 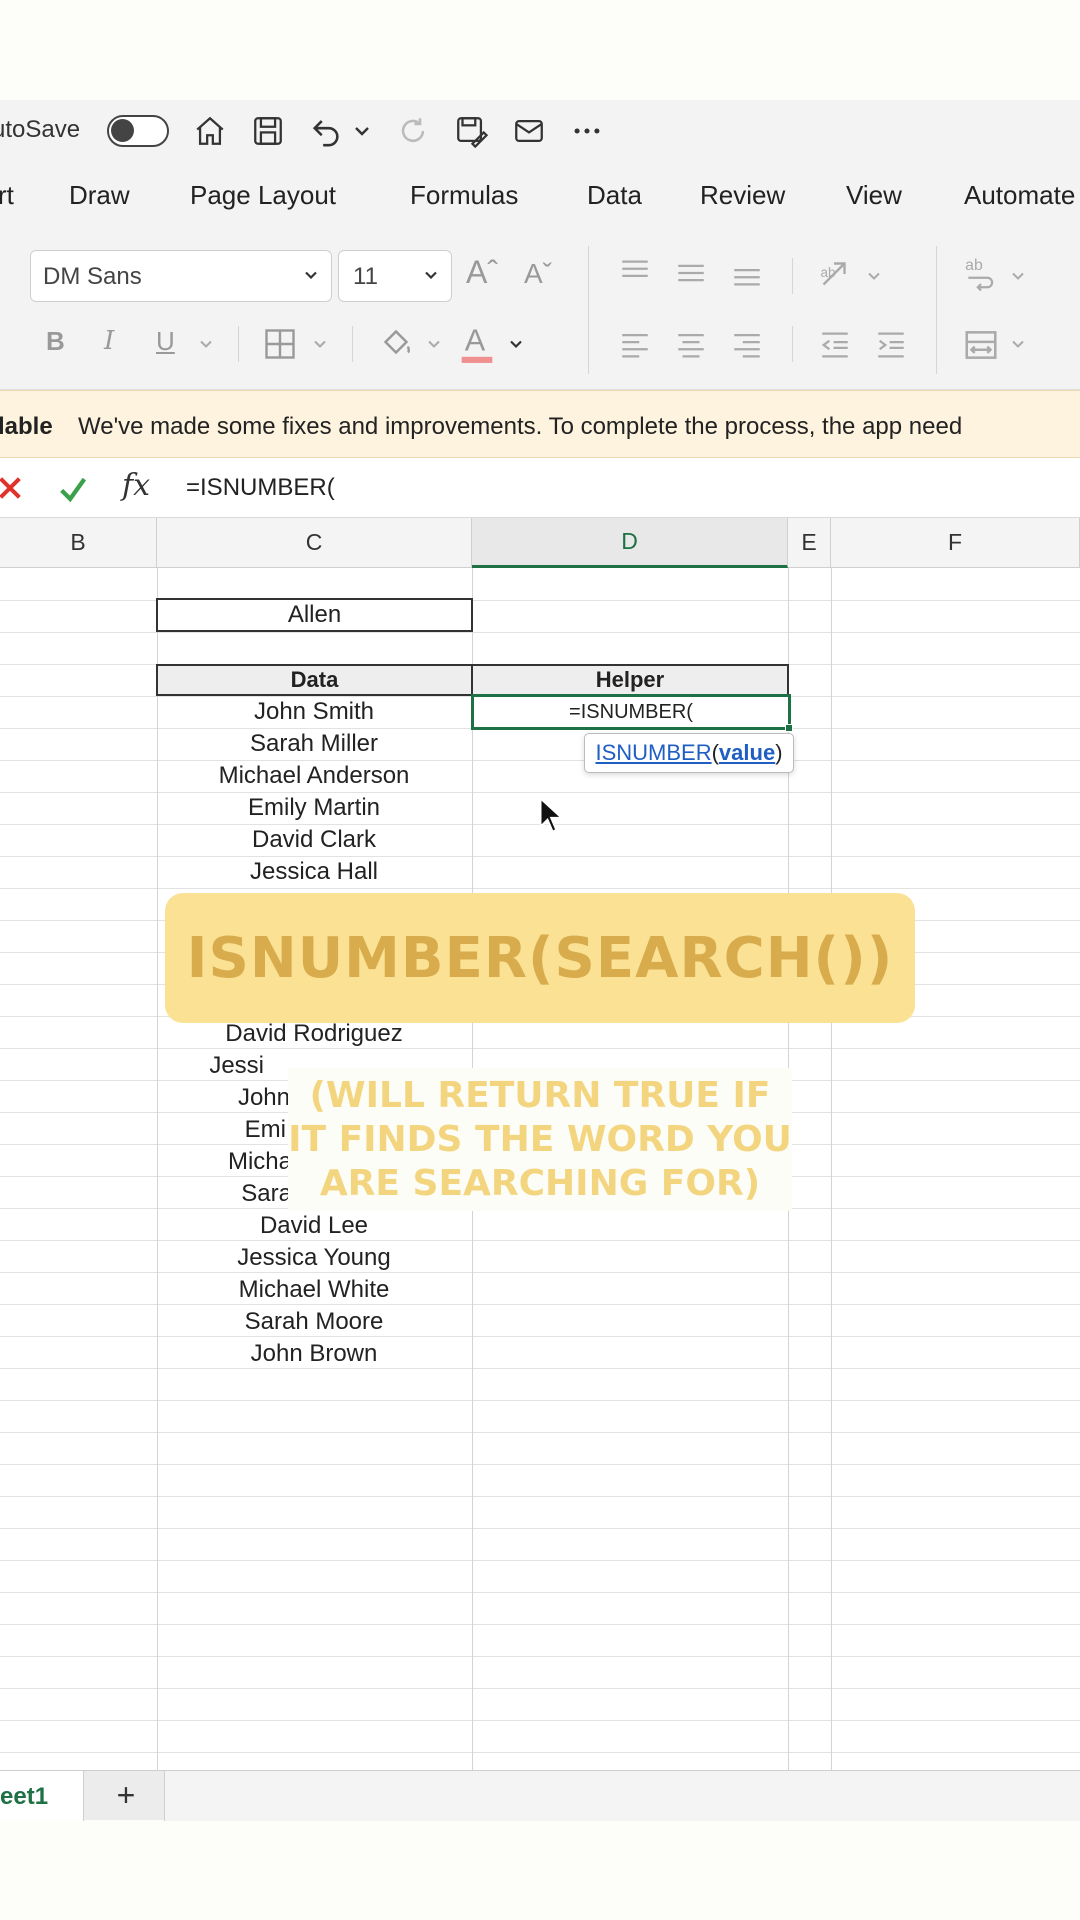 What do you see at coordinates (314, 840) in the screenshot?
I see `list-item: David Clark` at bounding box center [314, 840].